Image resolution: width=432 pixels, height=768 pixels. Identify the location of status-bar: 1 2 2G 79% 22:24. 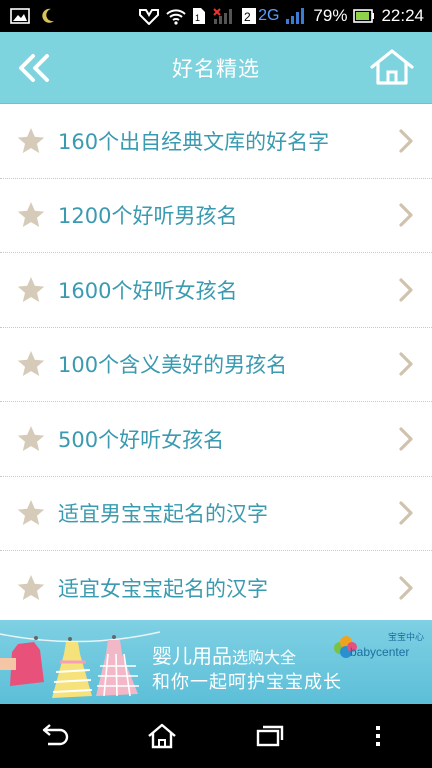
(216, 16).